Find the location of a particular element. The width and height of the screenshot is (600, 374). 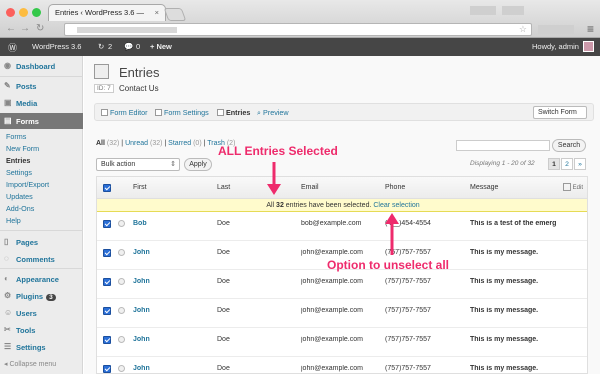

col-email: Email is located at coordinates (310, 187).